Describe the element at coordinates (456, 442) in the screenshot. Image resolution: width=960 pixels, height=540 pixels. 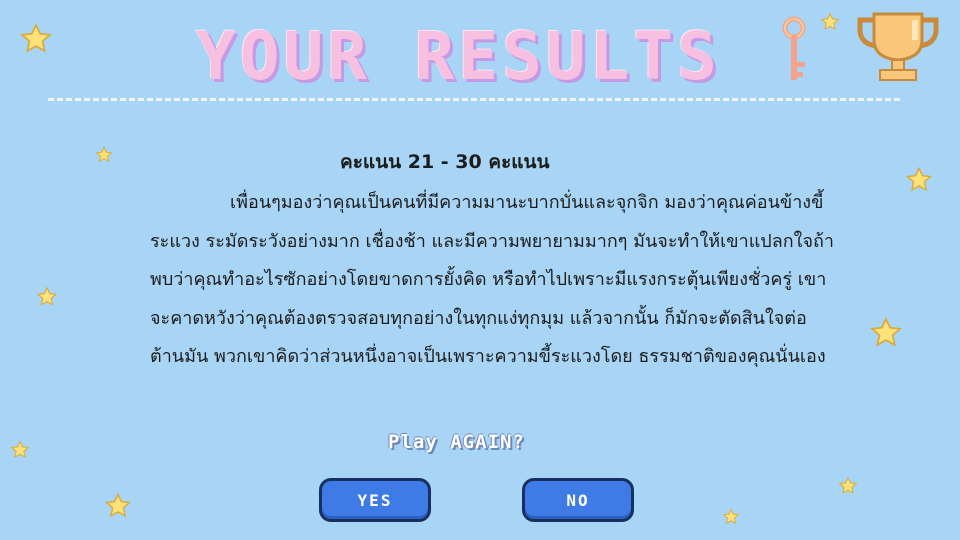
I see `play-again-prompt: Play AGAIN?` at that location.